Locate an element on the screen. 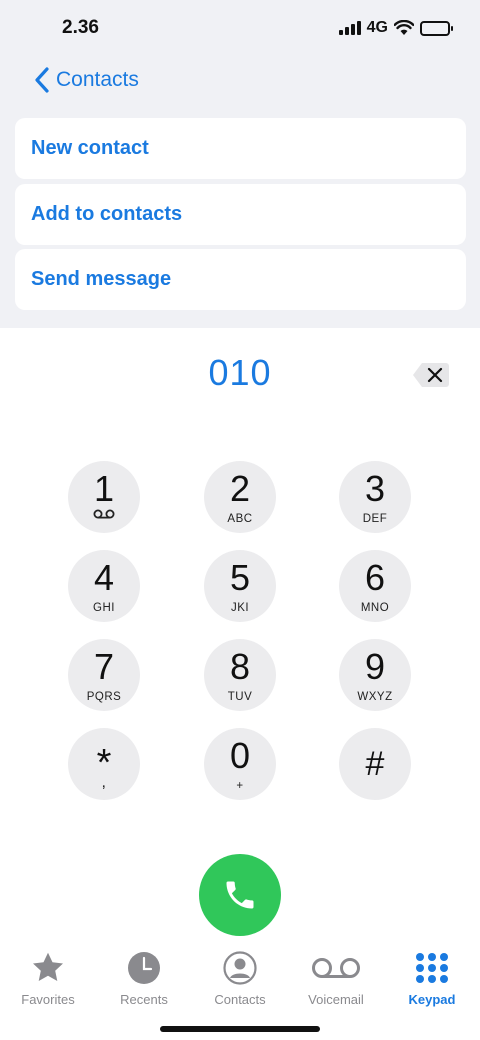 This screenshot has height=1040, width=480. key-4-letters: GHI is located at coordinates (104, 608).